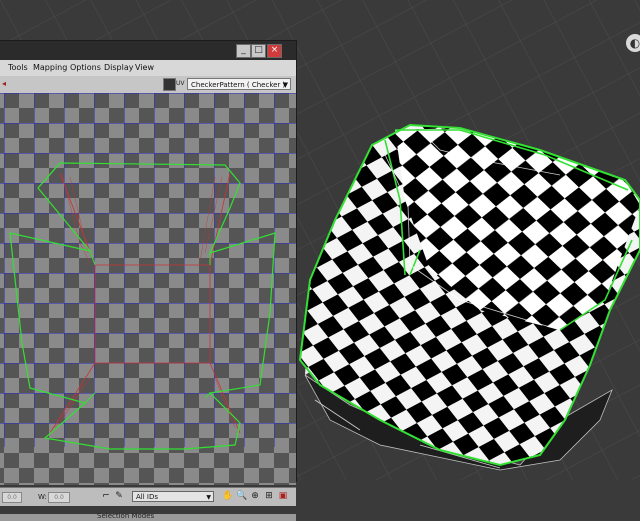 The image size is (640, 521). Describe the element at coordinates (148, 85) in the screenshot. I see `uv-toolbar: ◂ UV CheckerPattern ( Checker ) ▼` at that location.